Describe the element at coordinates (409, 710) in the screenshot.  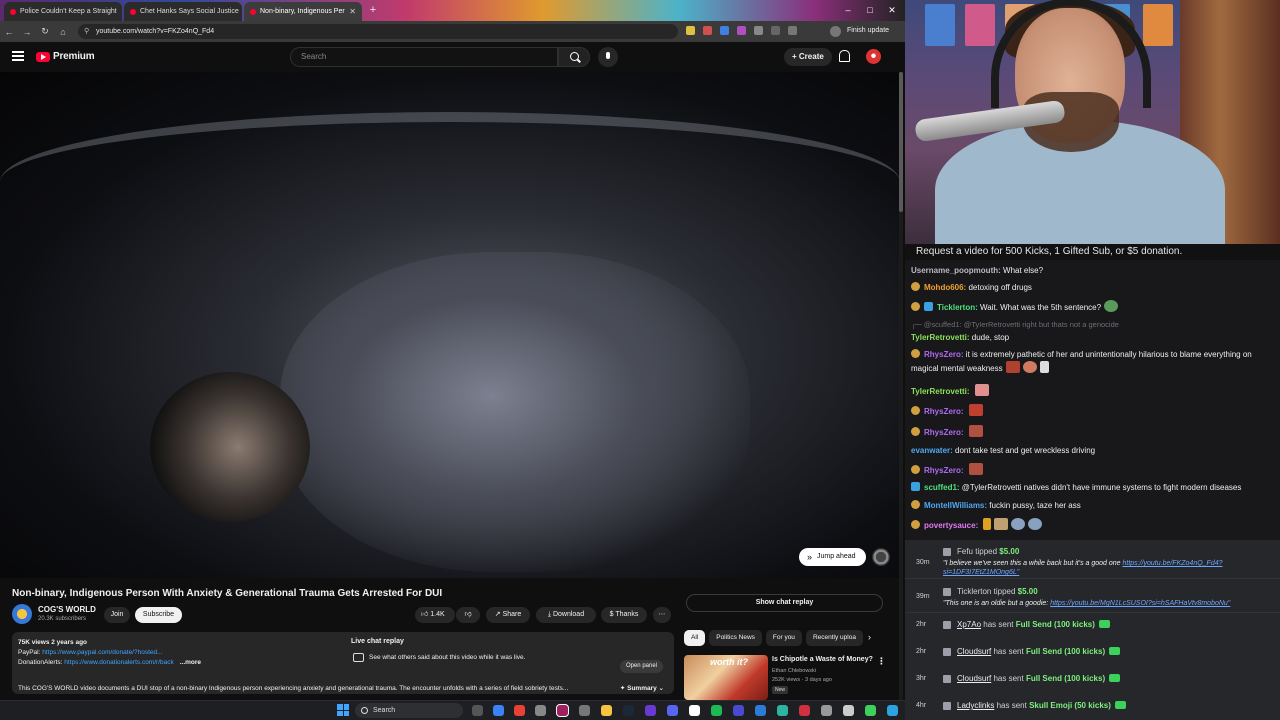
I see `taskbar-search: Search` at that location.